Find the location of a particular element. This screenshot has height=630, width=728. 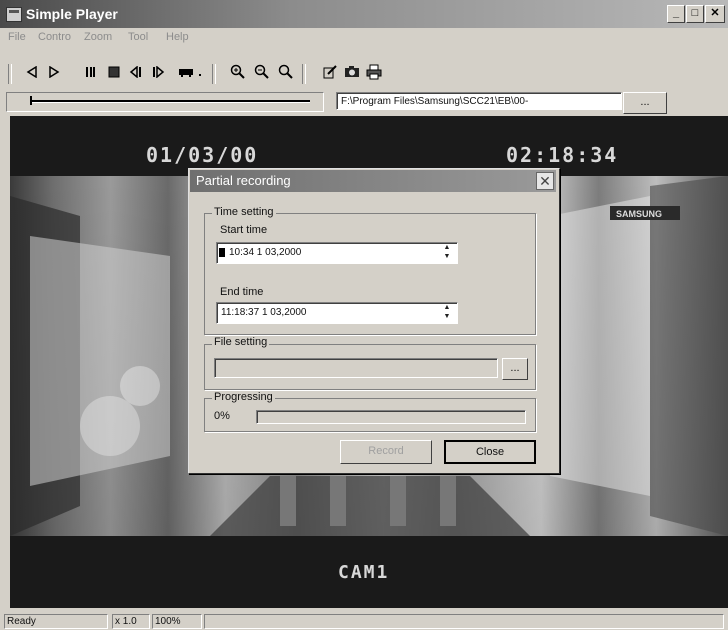

close-button: ✕ is located at coordinates (715, 14).